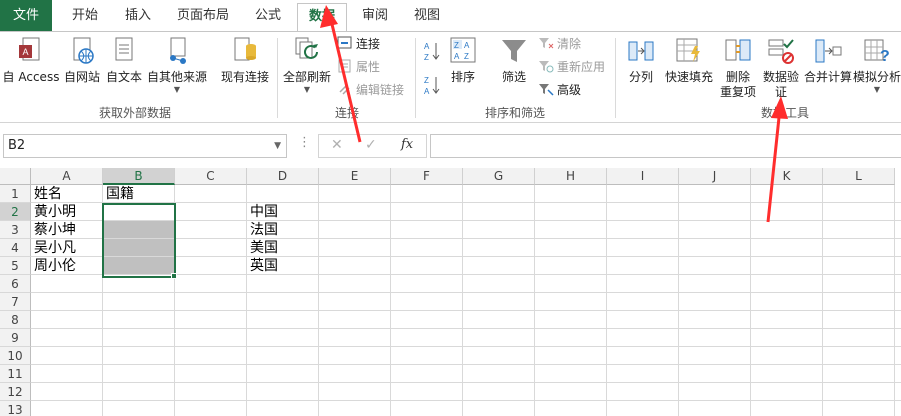 This screenshot has width=901, height=416. Describe the element at coordinates (15, 320) in the screenshot. I see `row-header-8: 8` at that location.